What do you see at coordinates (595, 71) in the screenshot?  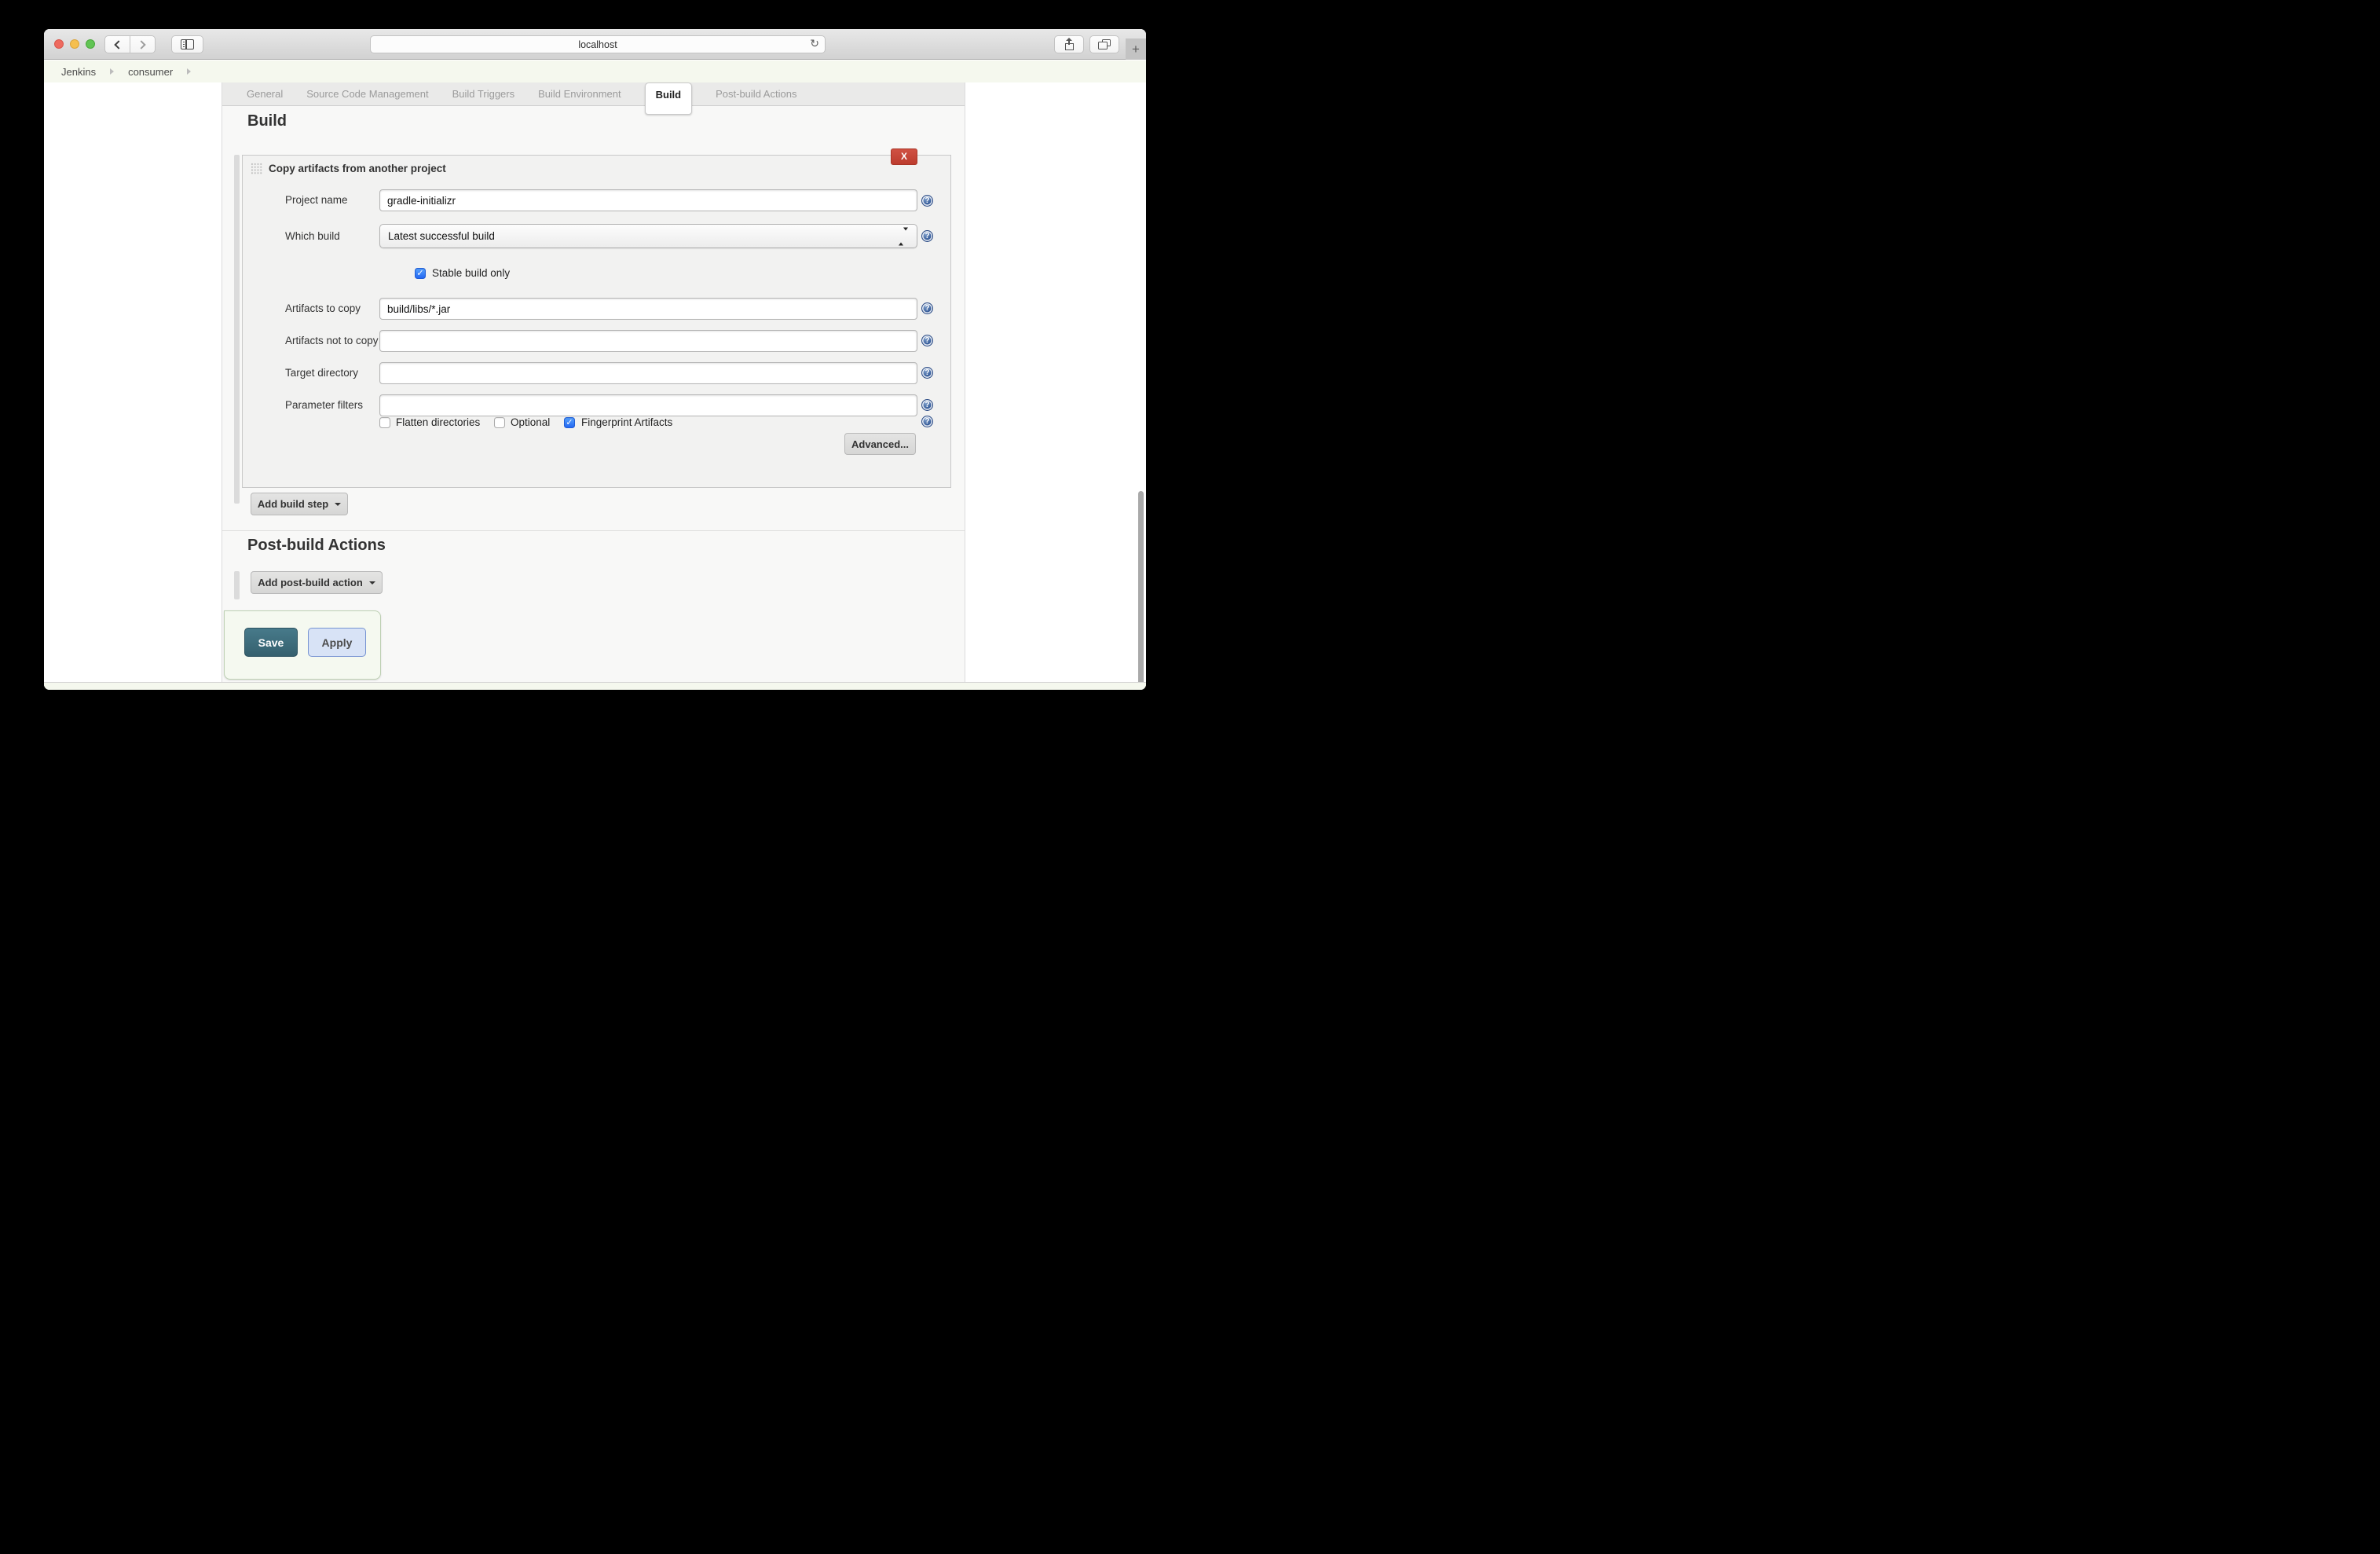 I see `breadcrumb: Jenkins consumer` at bounding box center [595, 71].